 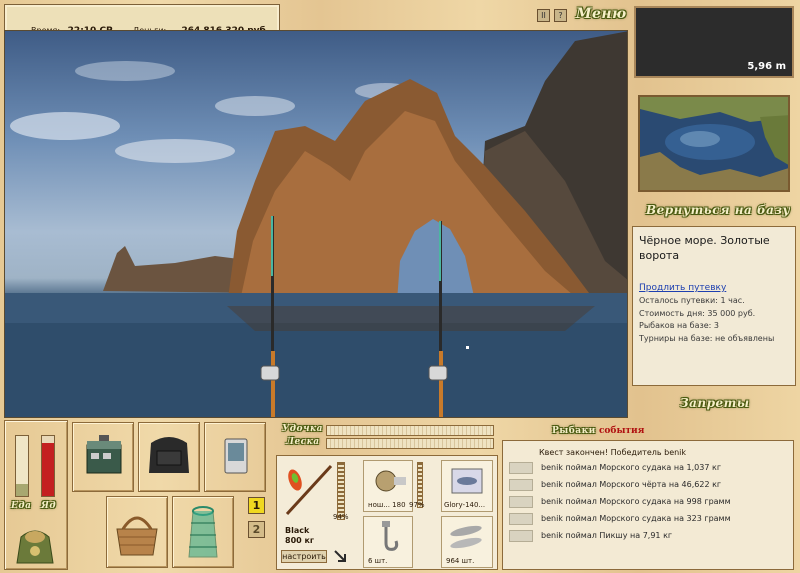 What do you see at coordinates (574, 431) in the screenshot?
I see `fishers-tab: Рыбаки` at bounding box center [574, 431].